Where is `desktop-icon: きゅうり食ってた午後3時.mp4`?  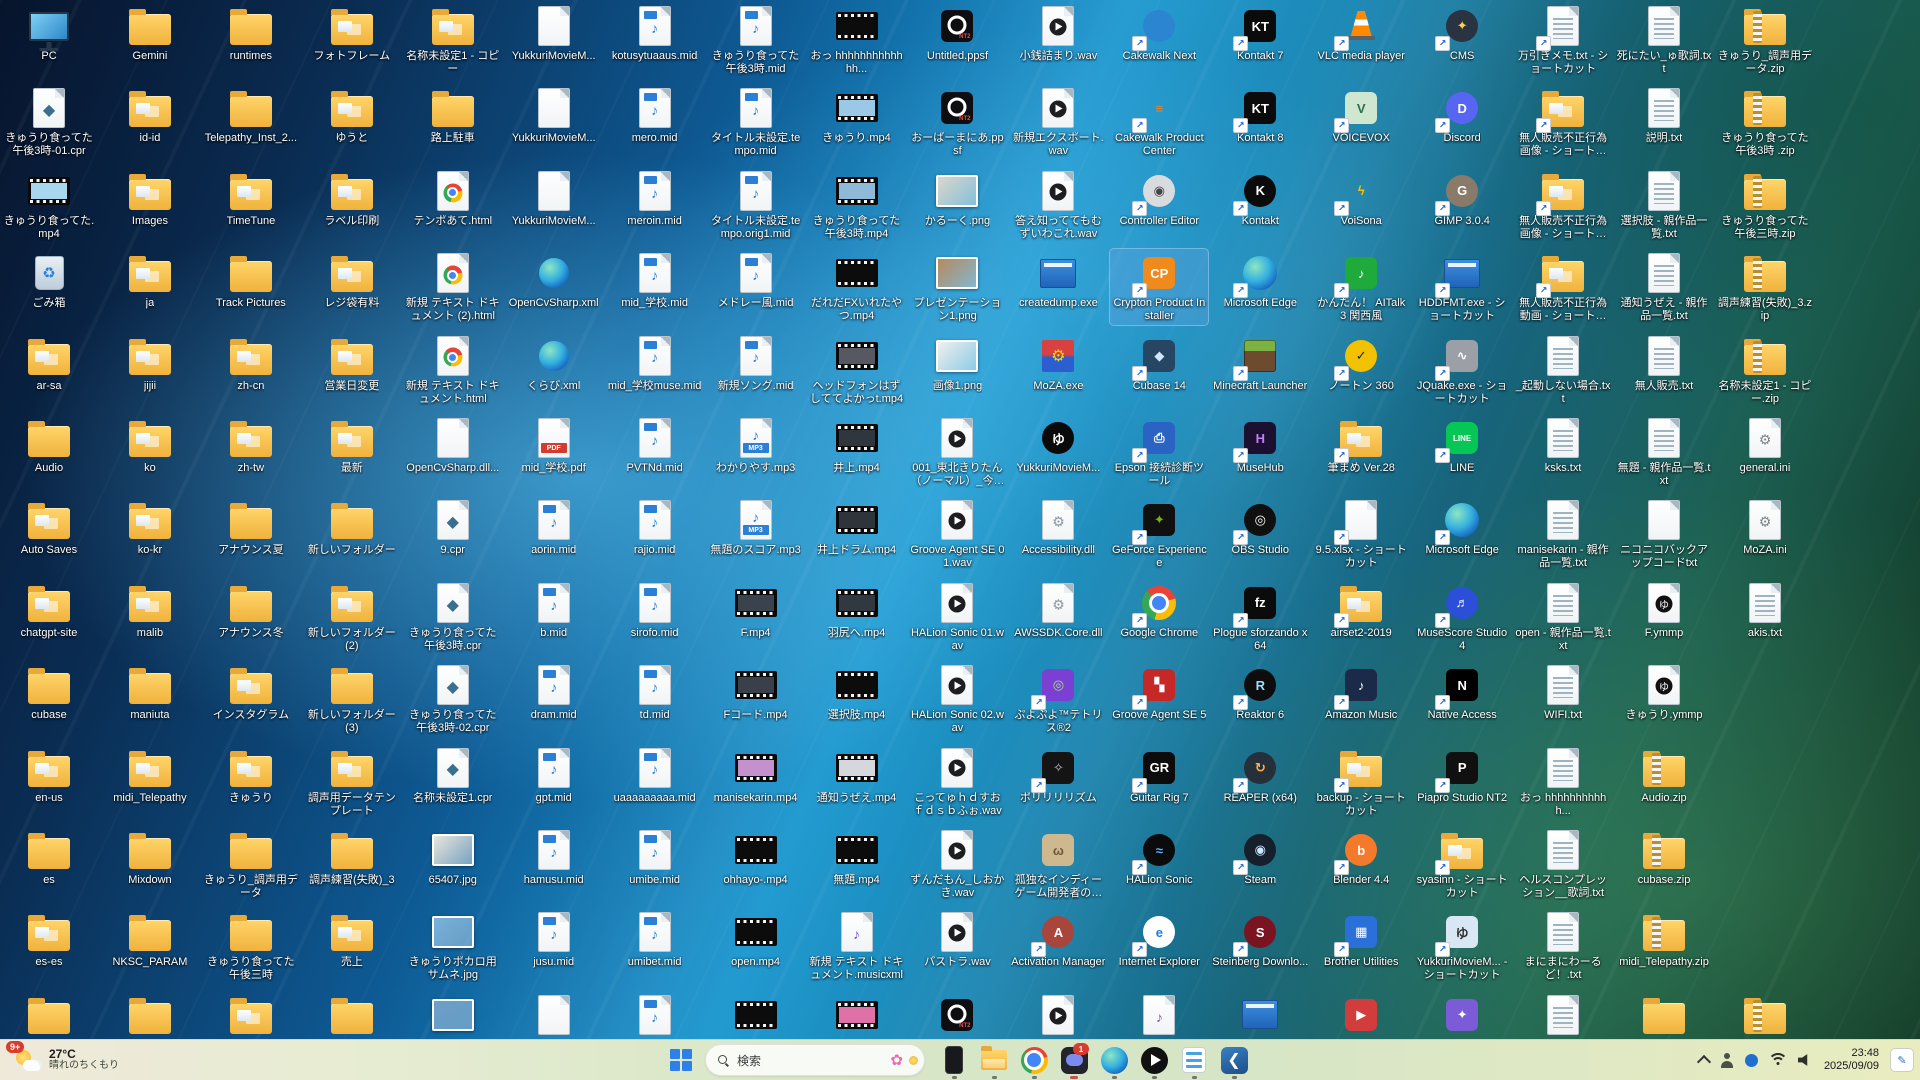 desktop-icon: きゅうり食ってた午後3時.mp4 is located at coordinates (857, 205).